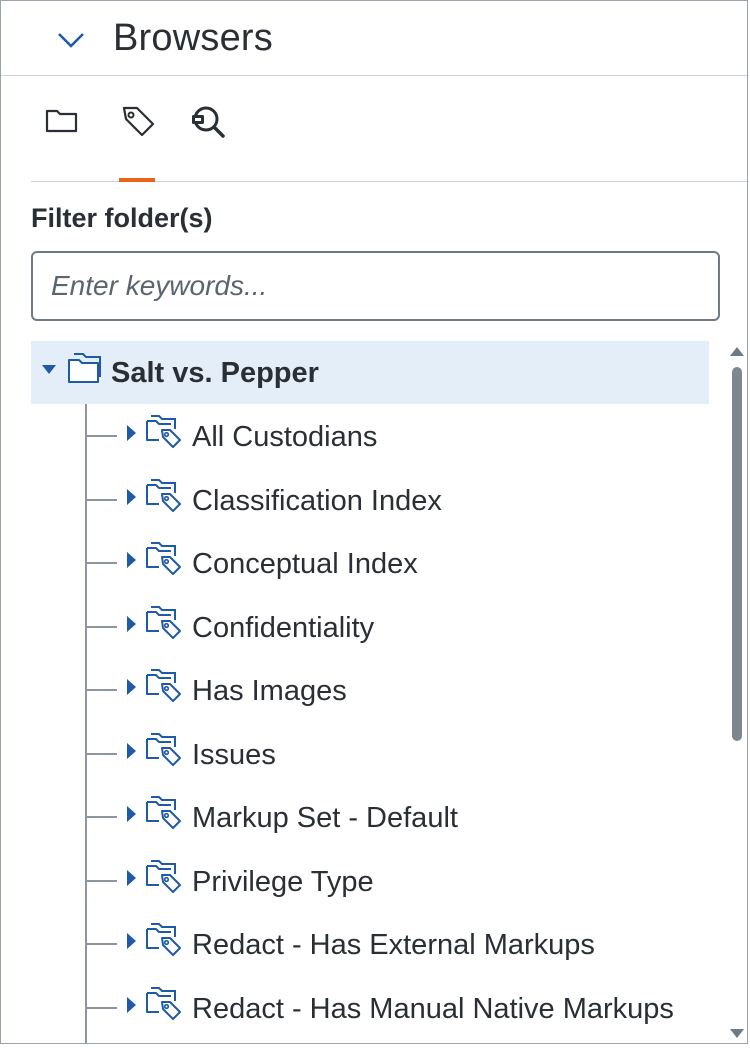 The image size is (750, 1048). What do you see at coordinates (374, 38) in the screenshot?
I see `panel-header: Browsers` at bounding box center [374, 38].